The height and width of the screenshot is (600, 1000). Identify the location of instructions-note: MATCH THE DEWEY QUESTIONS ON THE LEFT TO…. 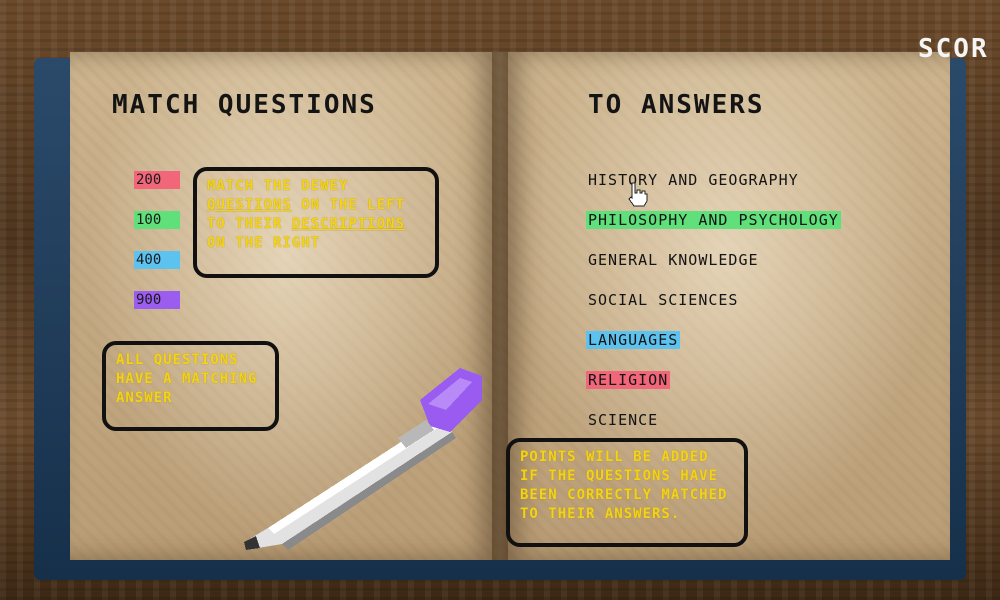
(316, 222).